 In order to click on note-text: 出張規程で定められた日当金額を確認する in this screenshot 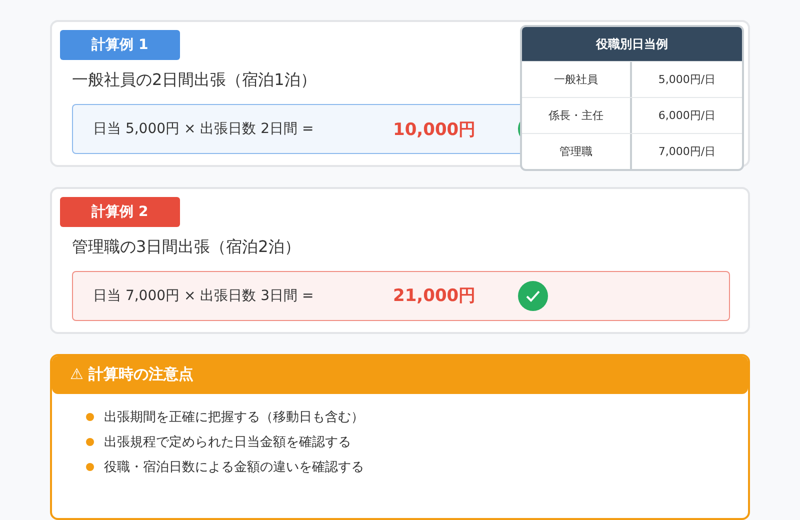, I will do `click(227, 442)`.